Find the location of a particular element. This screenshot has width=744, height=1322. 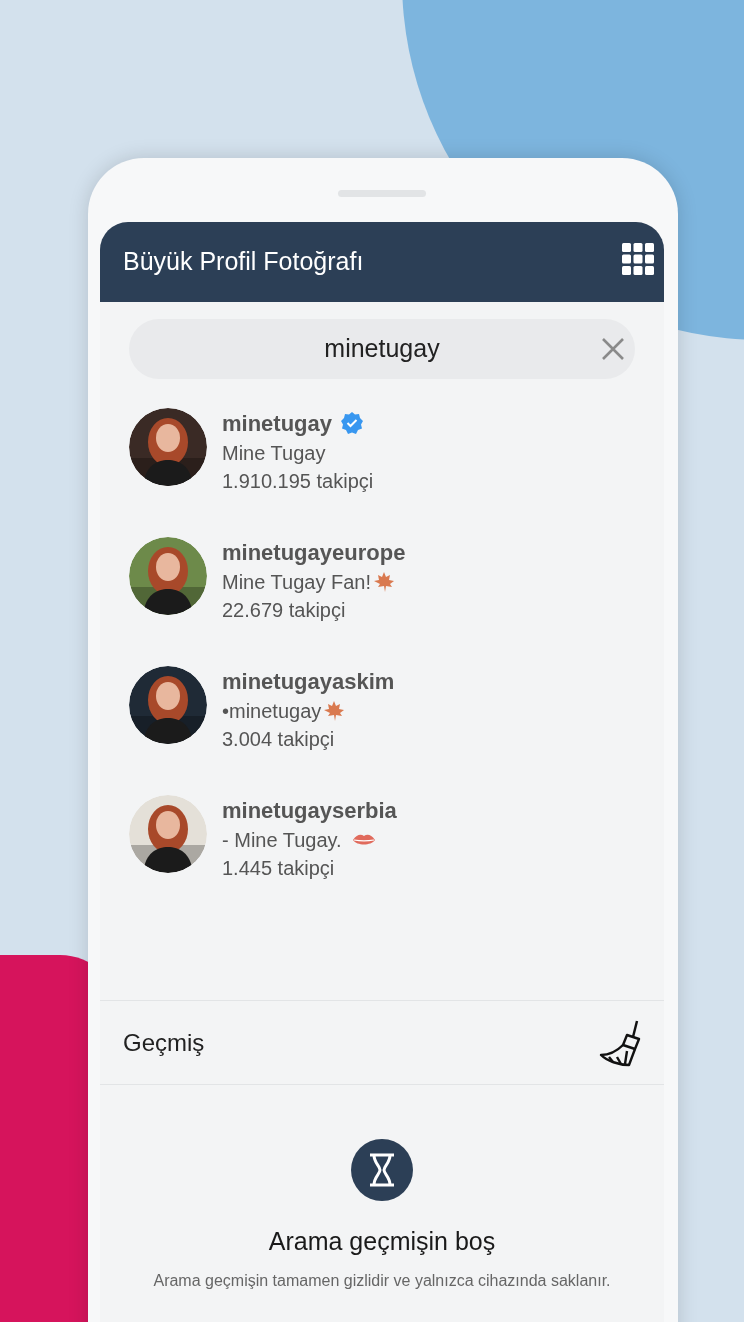

follower-count: 3.004 takipçi is located at coordinates (279, 739).